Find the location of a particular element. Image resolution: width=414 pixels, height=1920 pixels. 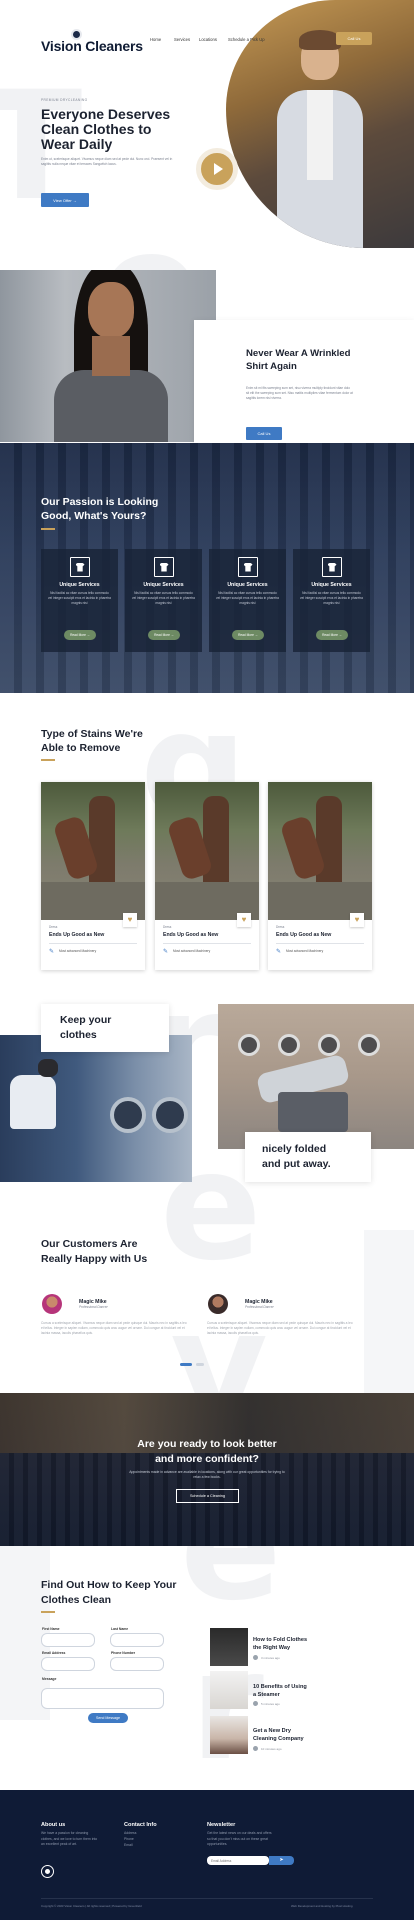

last-name-label: Last Name is located at coordinates (120, 1629).